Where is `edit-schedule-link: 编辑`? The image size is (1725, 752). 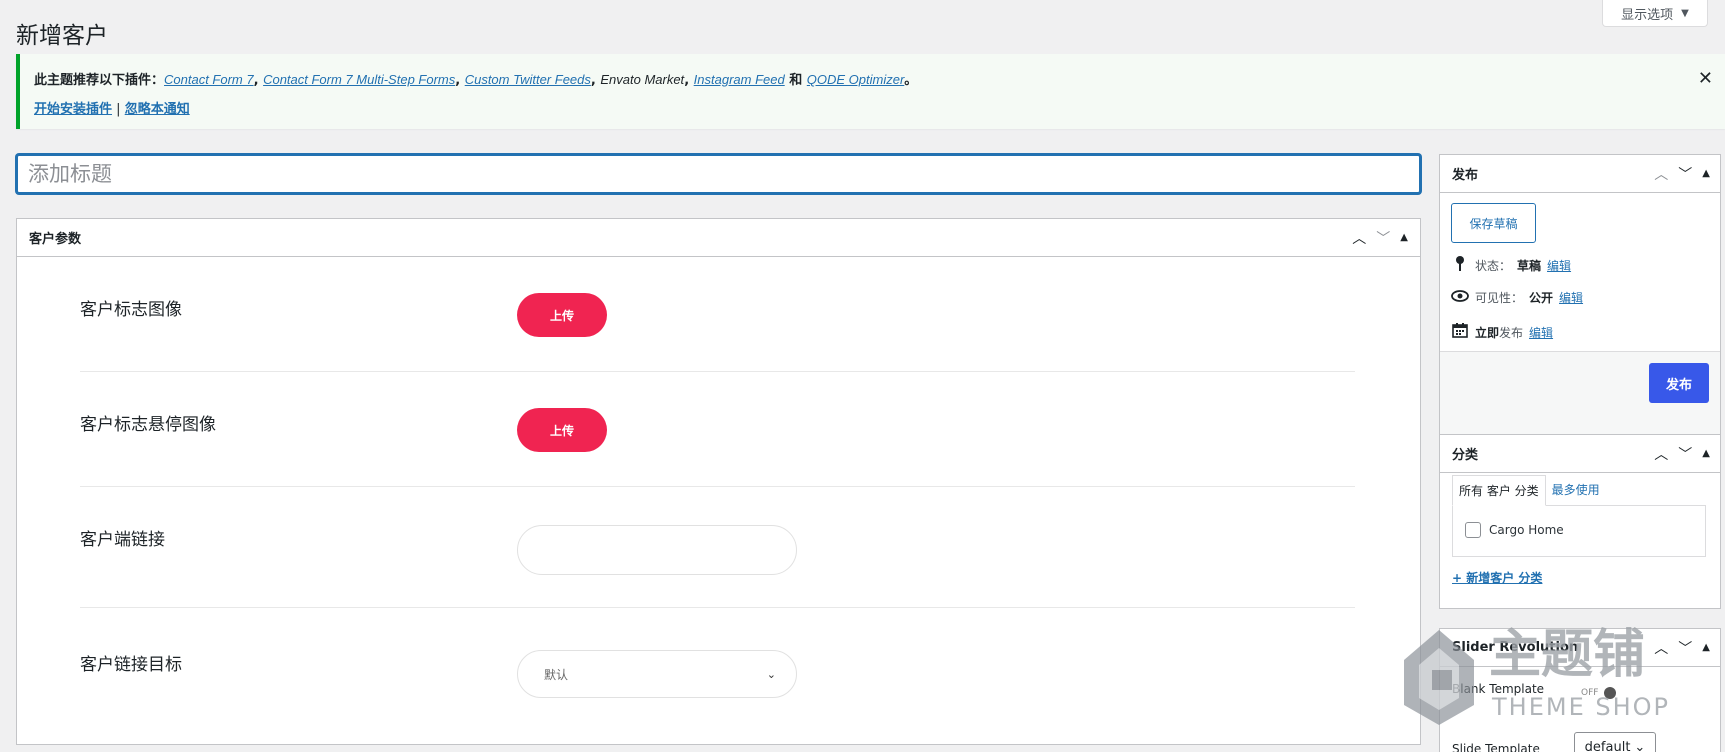 edit-schedule-link: 编辑 is located at coordinates (1541, 332).